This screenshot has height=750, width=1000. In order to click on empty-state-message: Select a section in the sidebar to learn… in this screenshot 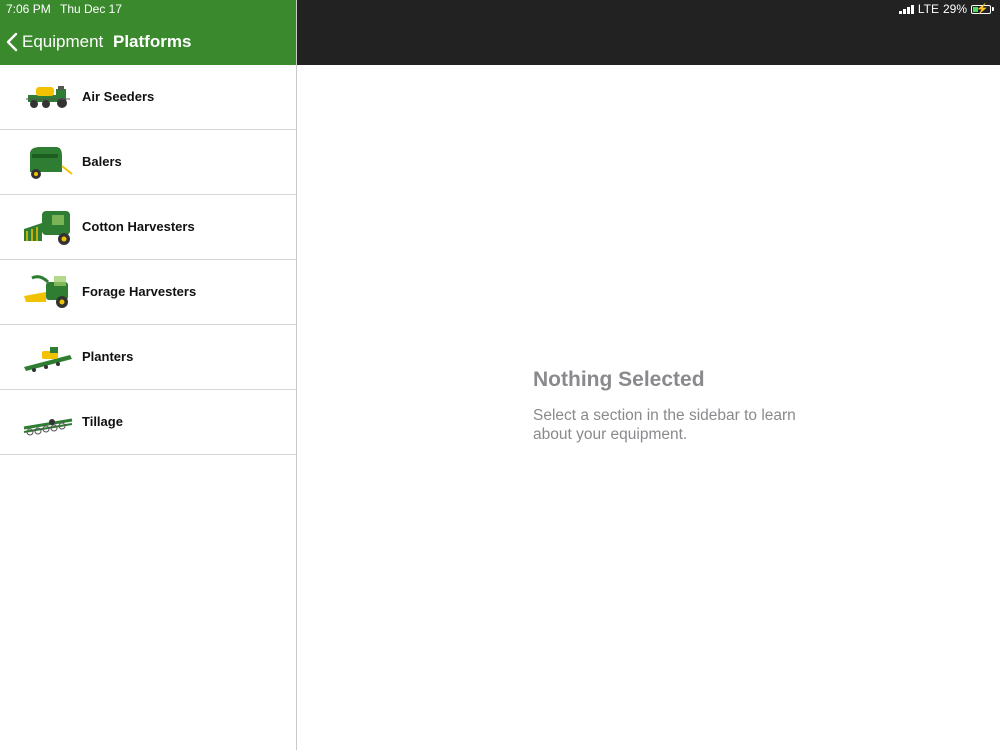, I will do `click(664, 425)`.